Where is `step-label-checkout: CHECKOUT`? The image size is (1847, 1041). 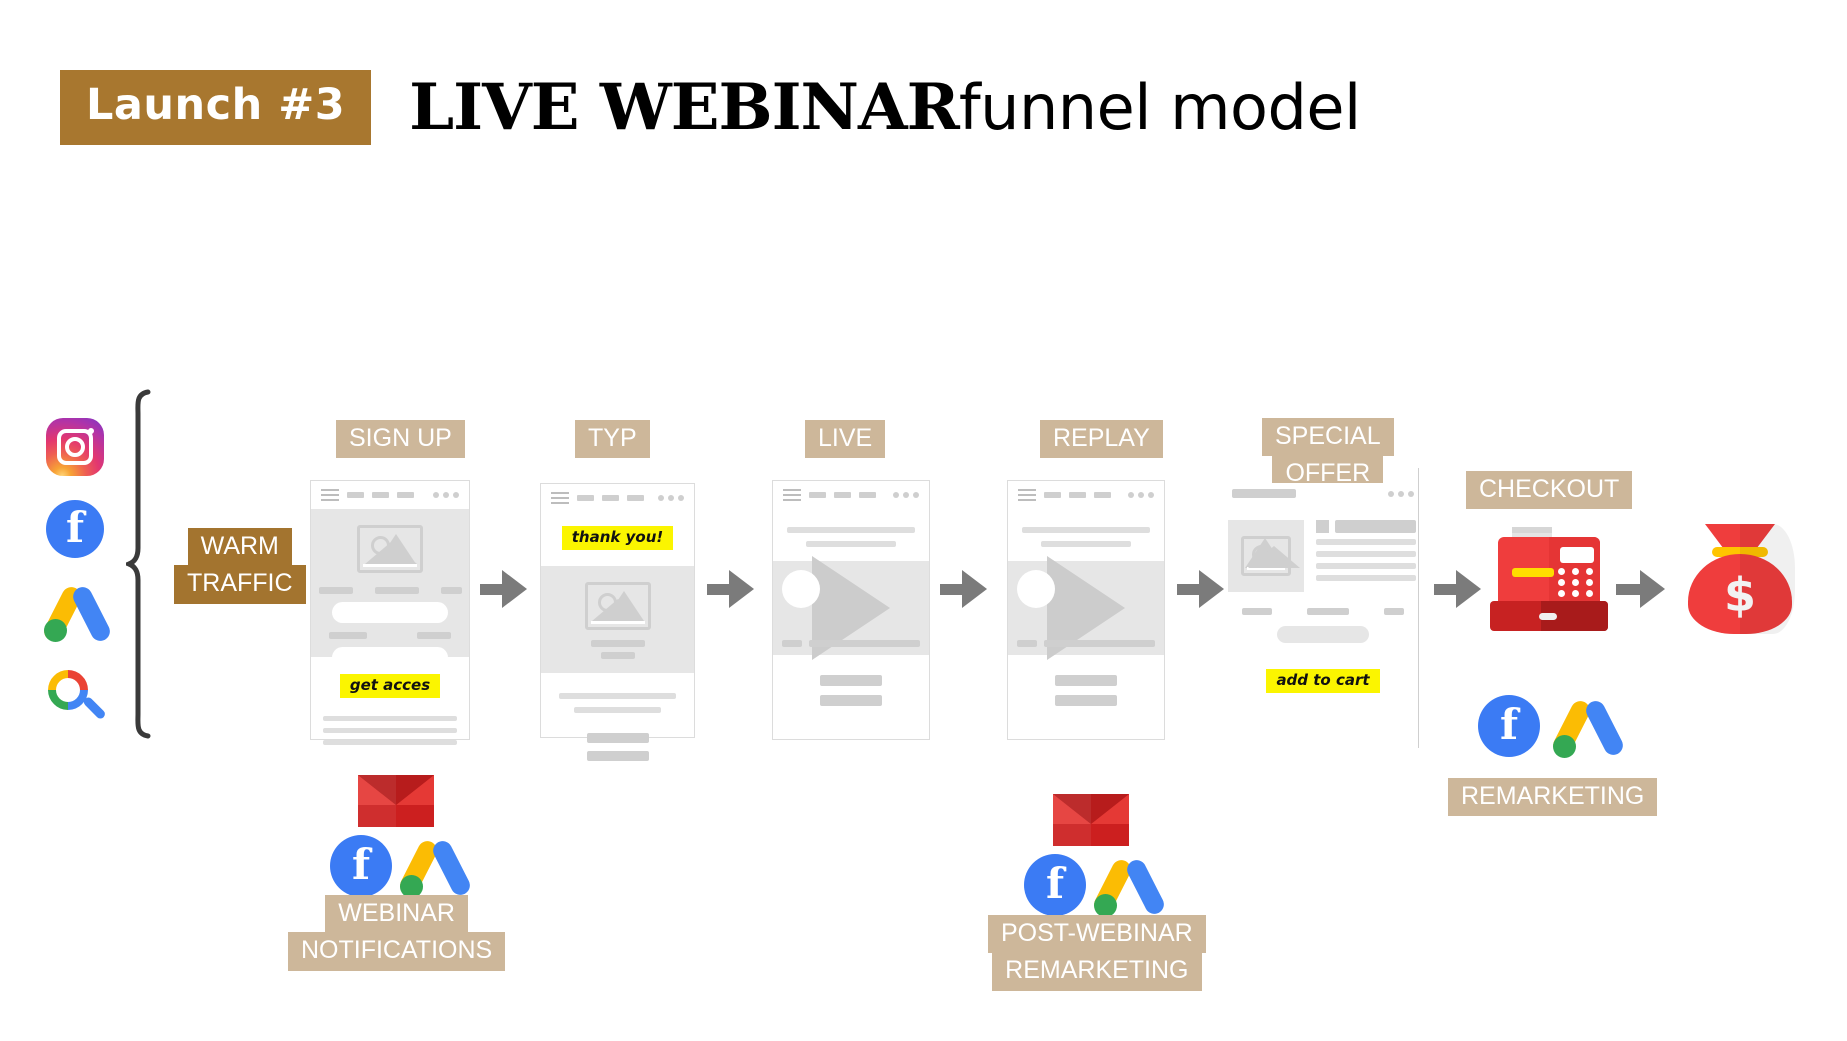 step-label-checkout: CHECKOUT is located at coordinates (1549, 490).